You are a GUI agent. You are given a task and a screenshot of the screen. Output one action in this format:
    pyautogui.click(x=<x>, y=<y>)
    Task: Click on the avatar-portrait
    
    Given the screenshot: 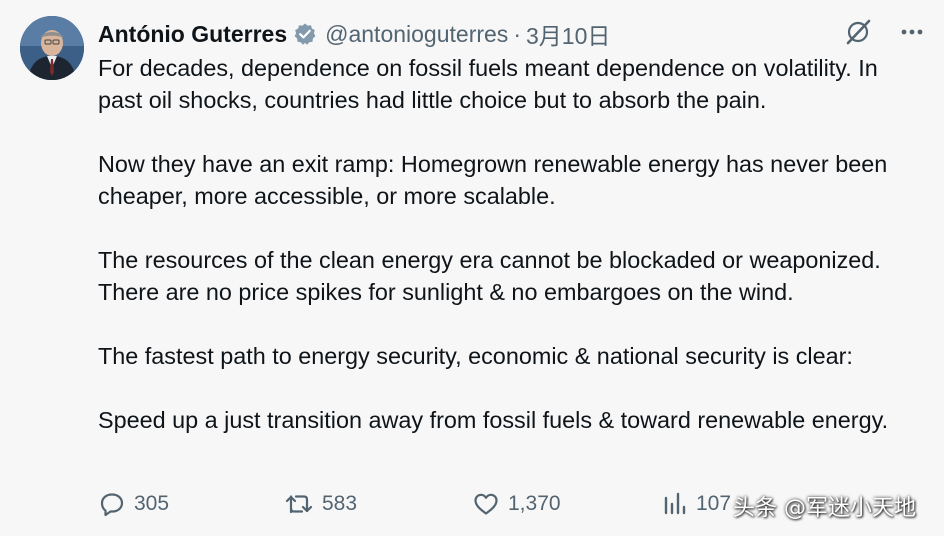 What is the action you would take?
    pyautogui.click(x=52, y=48)
    